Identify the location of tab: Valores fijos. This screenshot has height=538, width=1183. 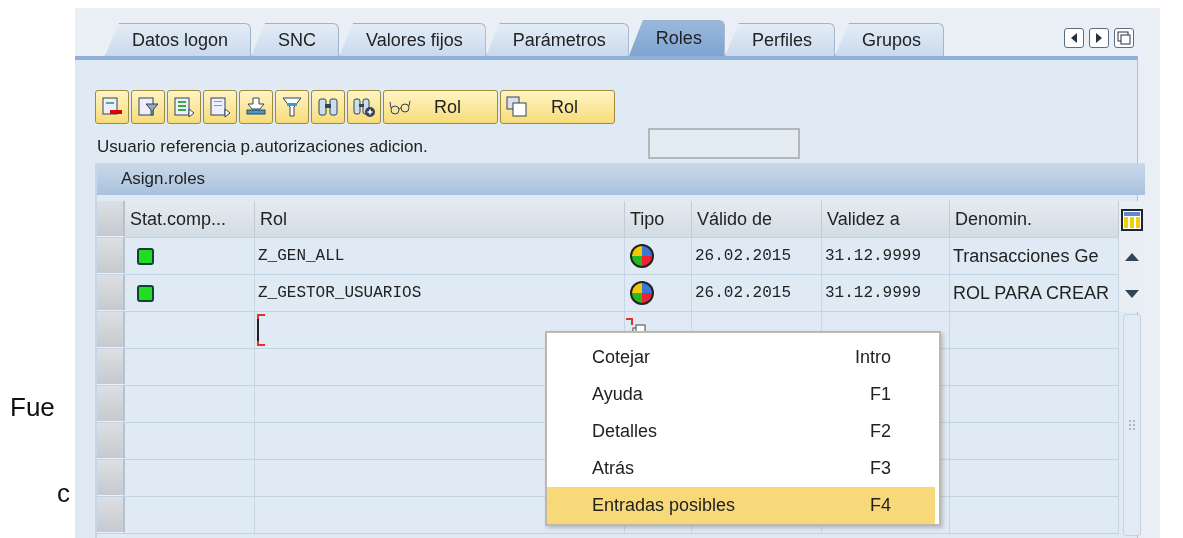
(412, 39).